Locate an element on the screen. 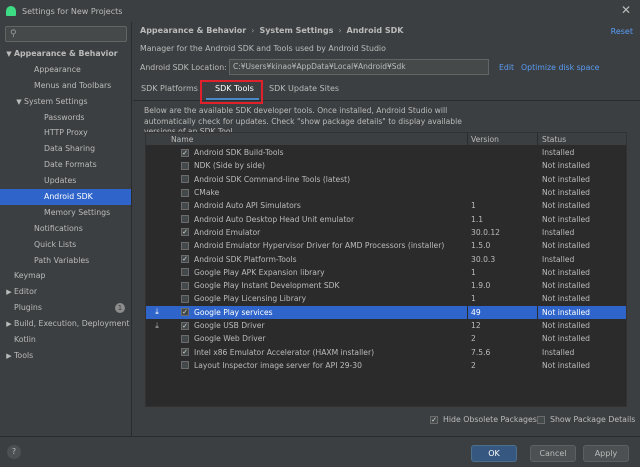 Image resolution: width=640 pixels, height=467 pixels. show-details-checkbox is located at coordinates (541, 419).